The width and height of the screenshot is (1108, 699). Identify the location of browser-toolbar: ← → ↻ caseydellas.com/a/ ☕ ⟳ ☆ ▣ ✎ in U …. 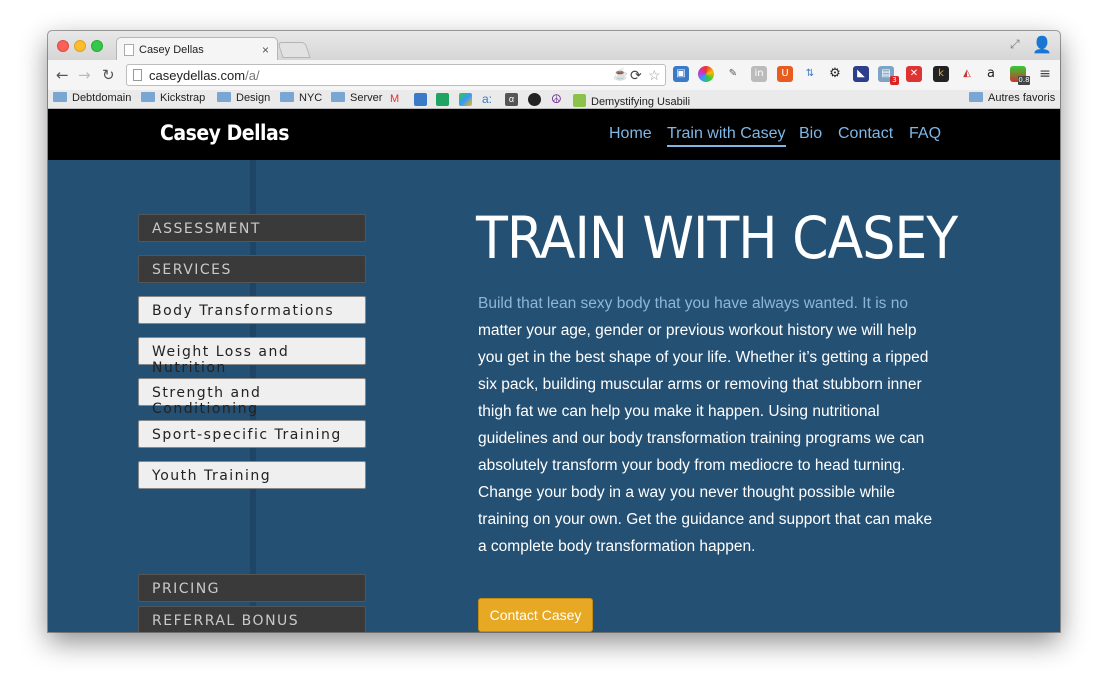
(554, 75).